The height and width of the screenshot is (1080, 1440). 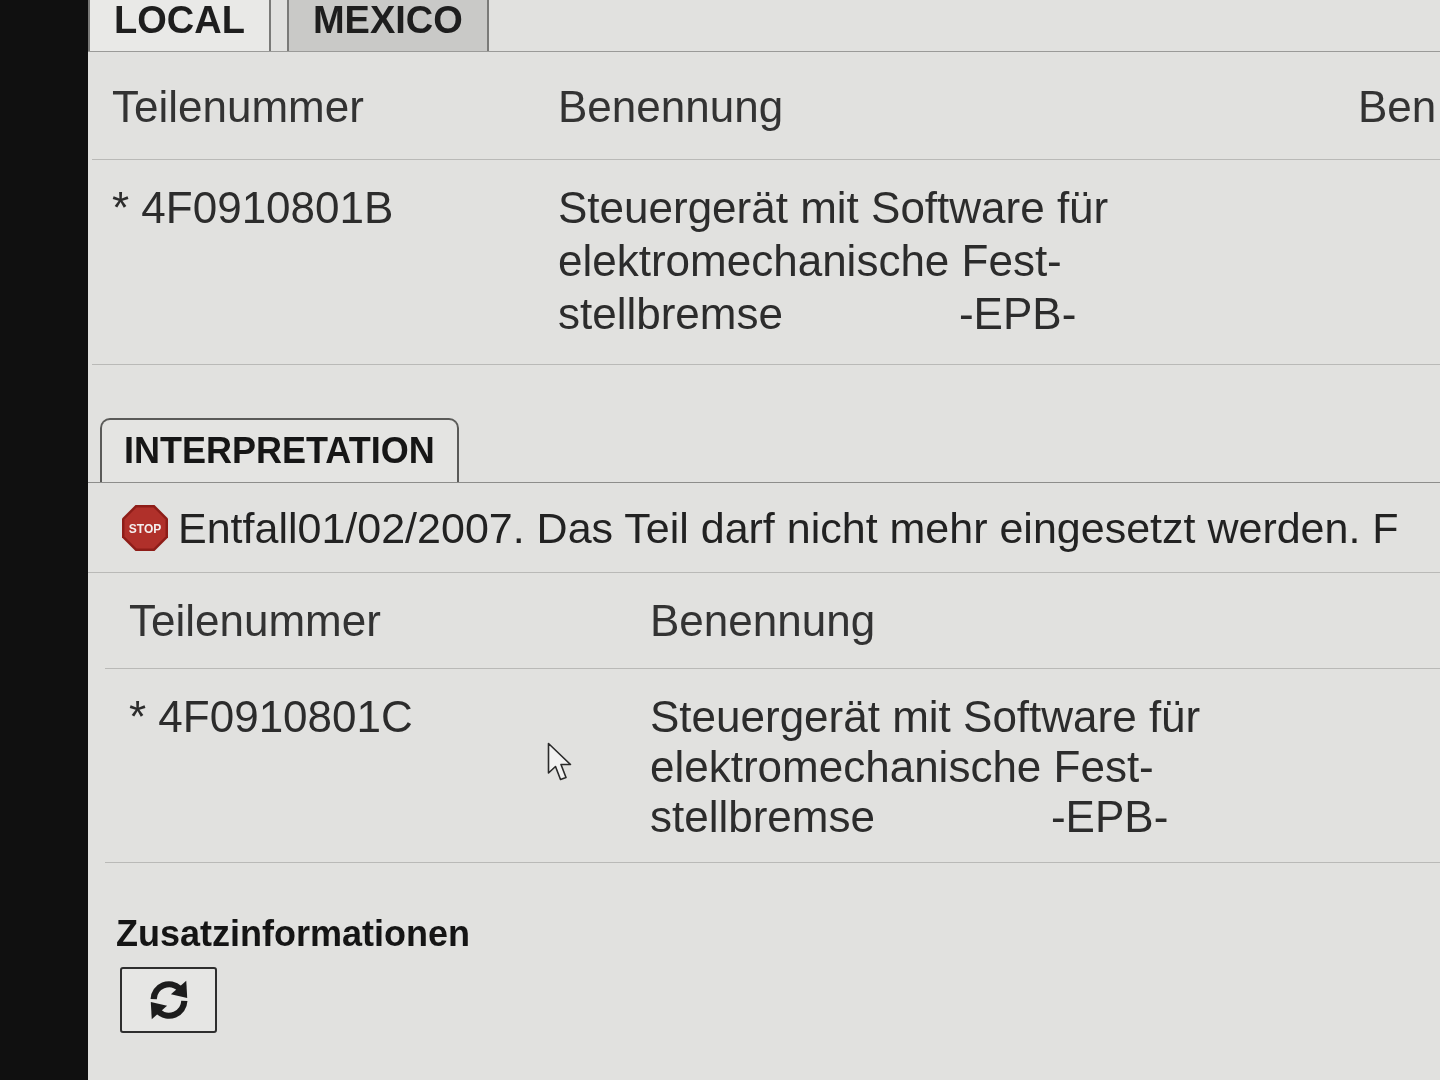 What do you see at coordinates (168, 1000) in the screenshot?
I see `refresh-button` at bounding box center [168, 1000].